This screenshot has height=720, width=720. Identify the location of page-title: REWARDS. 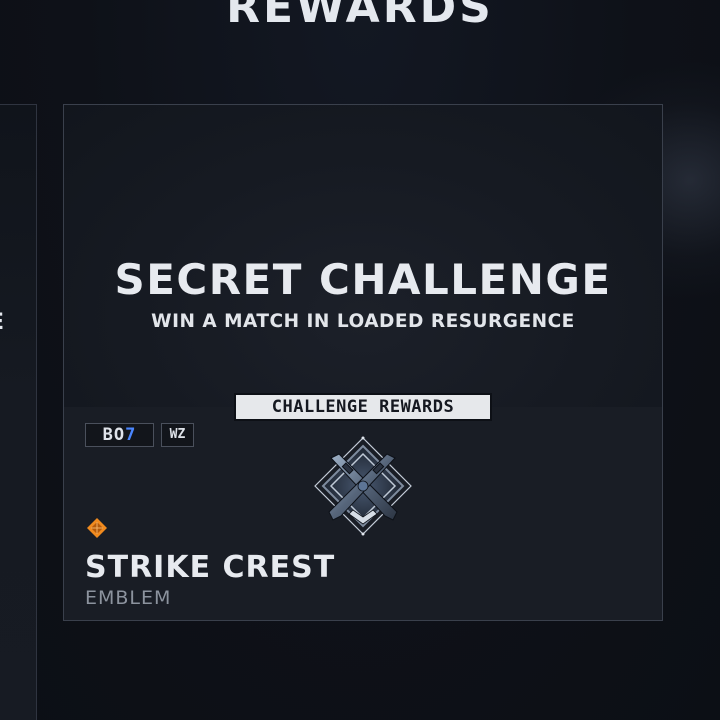
(360, 16).